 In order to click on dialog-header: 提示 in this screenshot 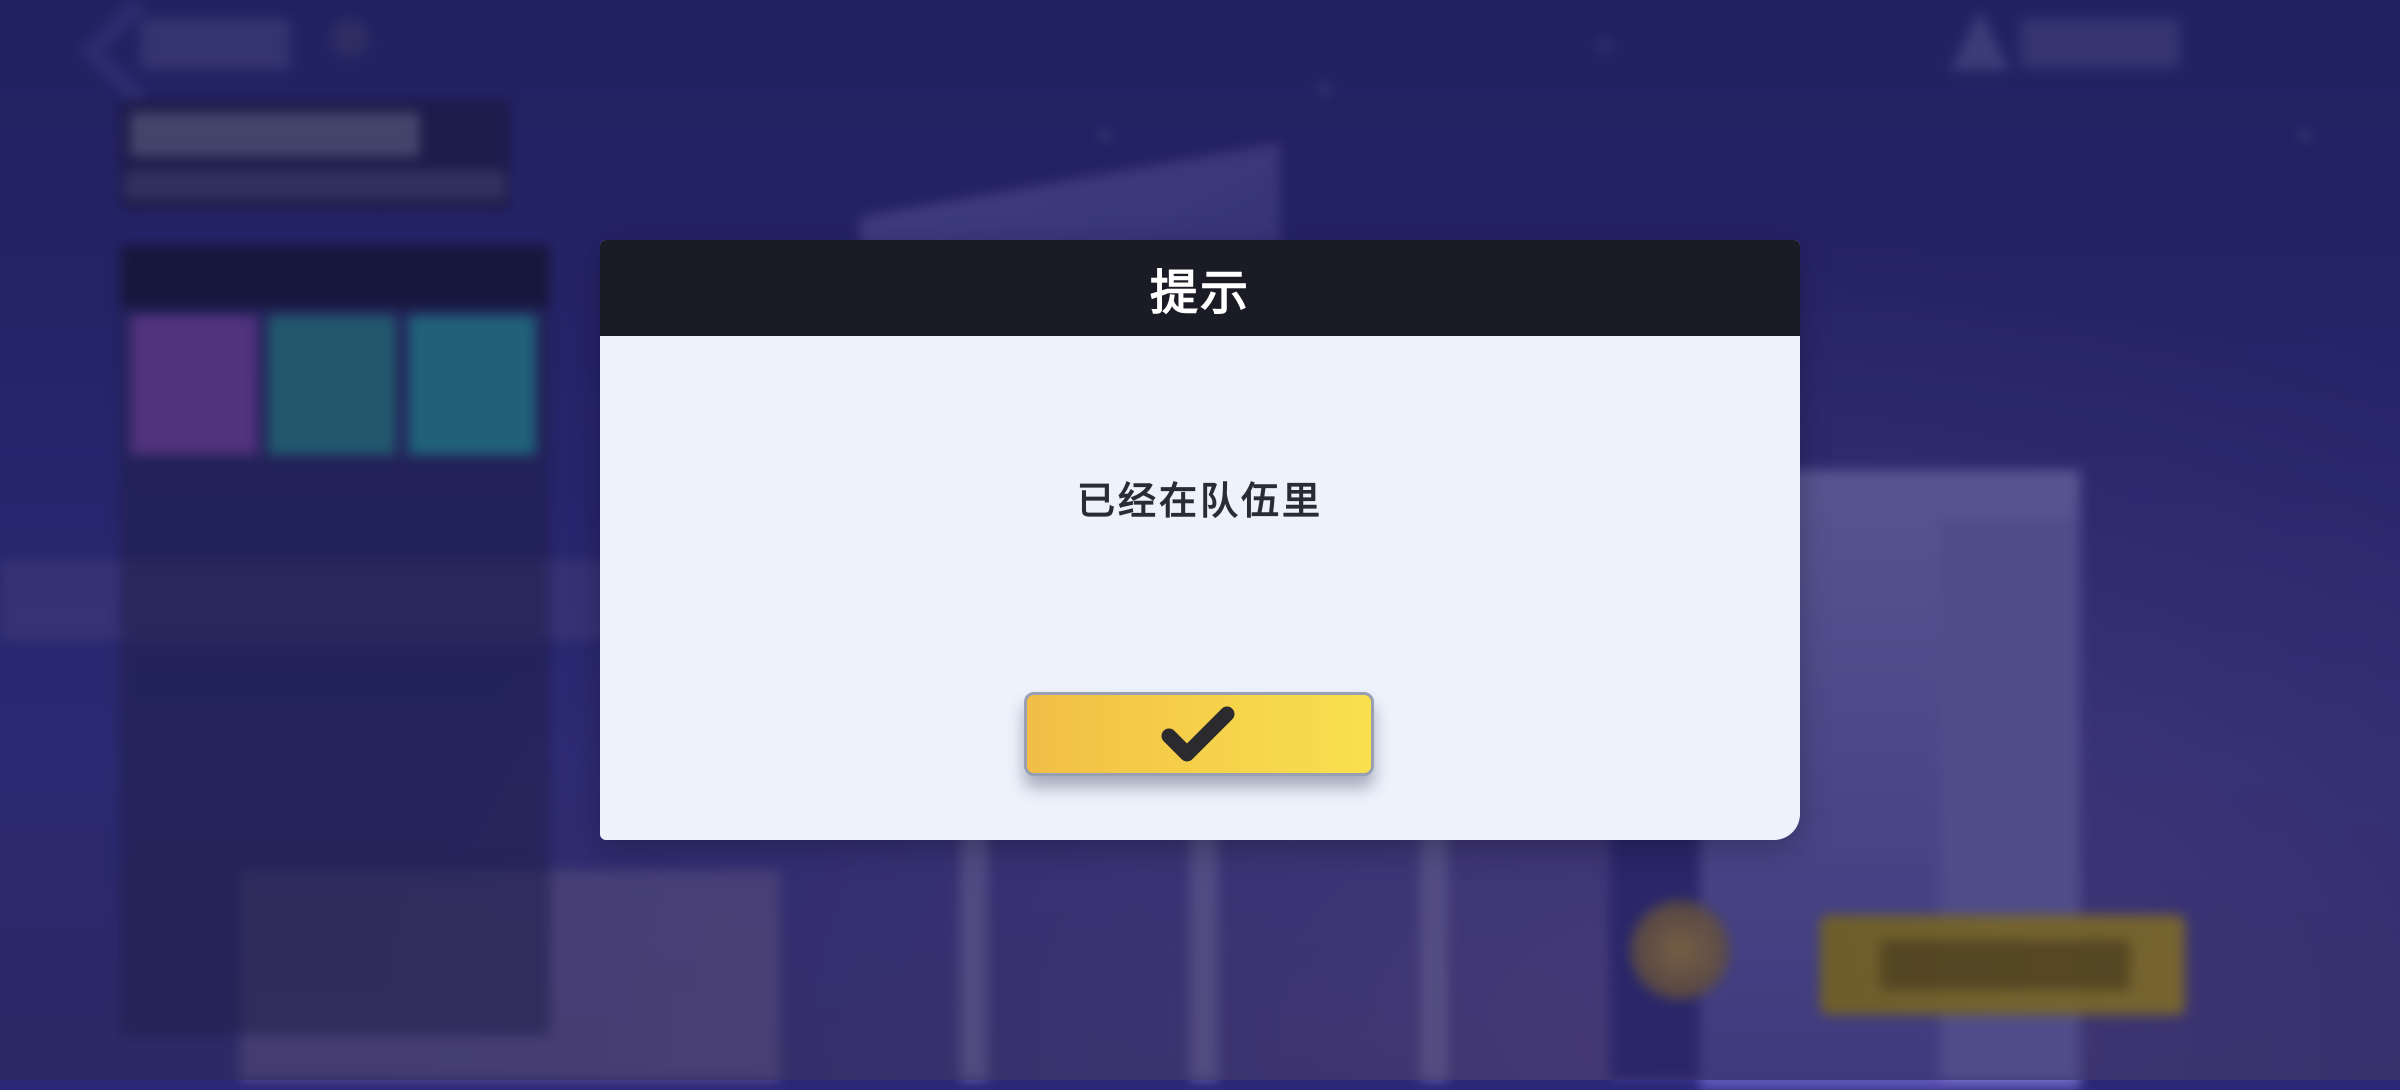, I will do `click(1200, 288)`.